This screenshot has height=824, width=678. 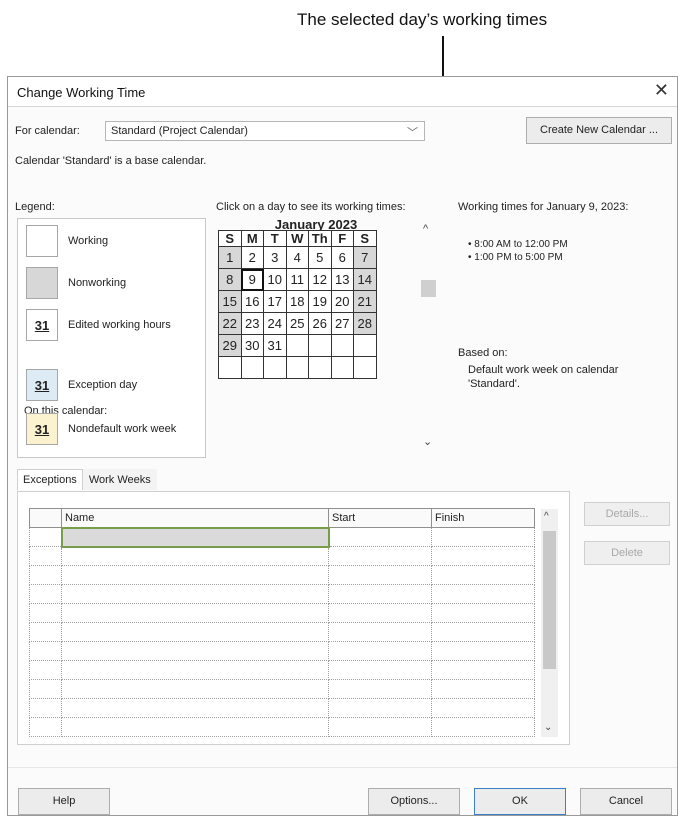 What do you see at coordinates (230, 301) in the screenshot?
I see `calendar-day-cell: 15` at bounding box center [230, 301].